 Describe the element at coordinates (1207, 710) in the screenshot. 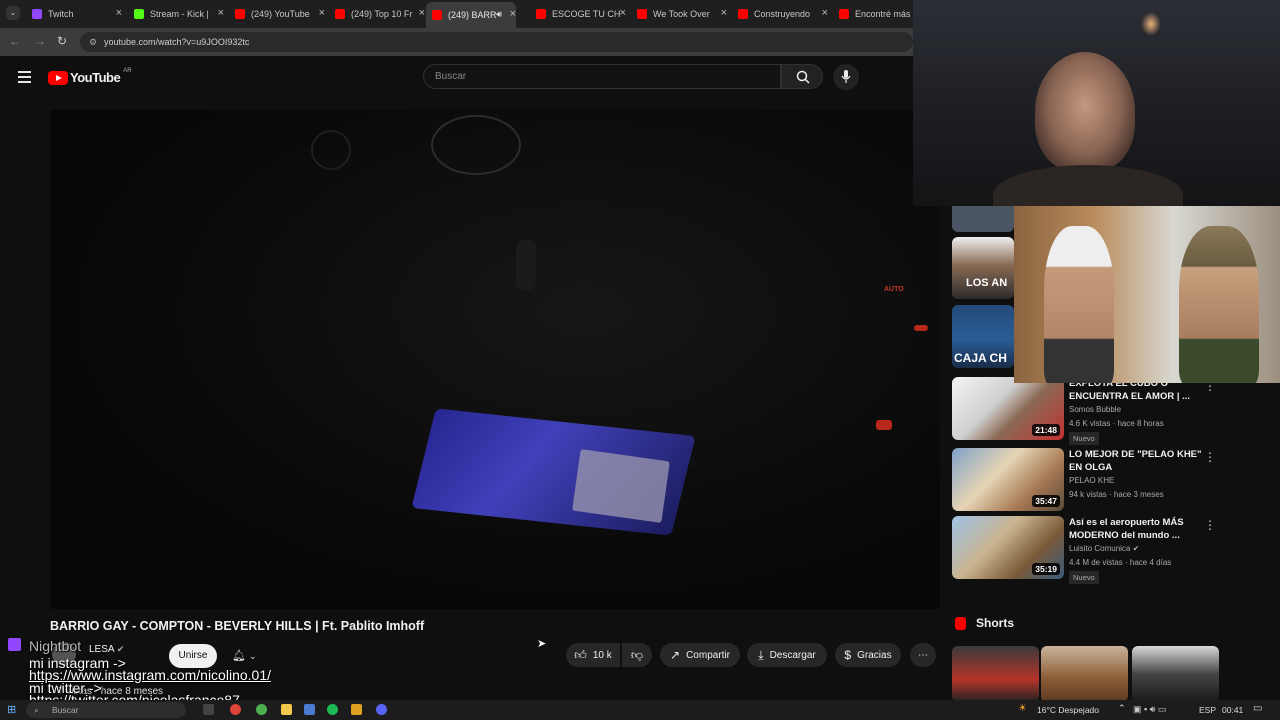

I see `language-indicator: ESP` at that location.